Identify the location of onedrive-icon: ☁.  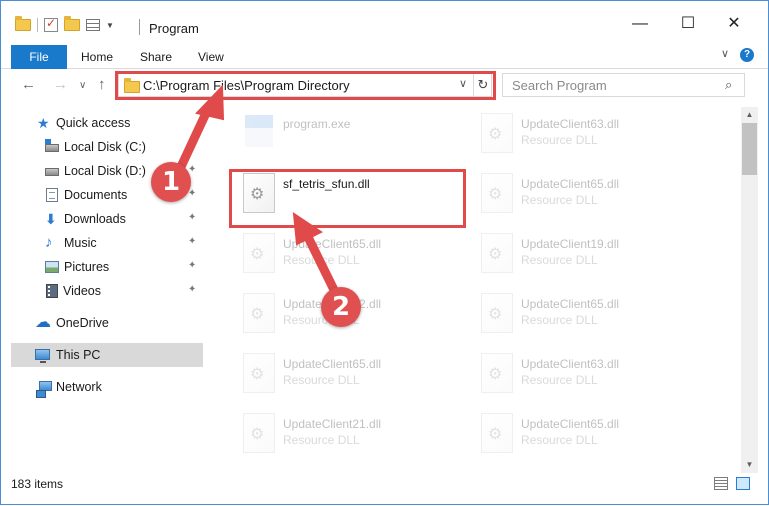
(43, 322).